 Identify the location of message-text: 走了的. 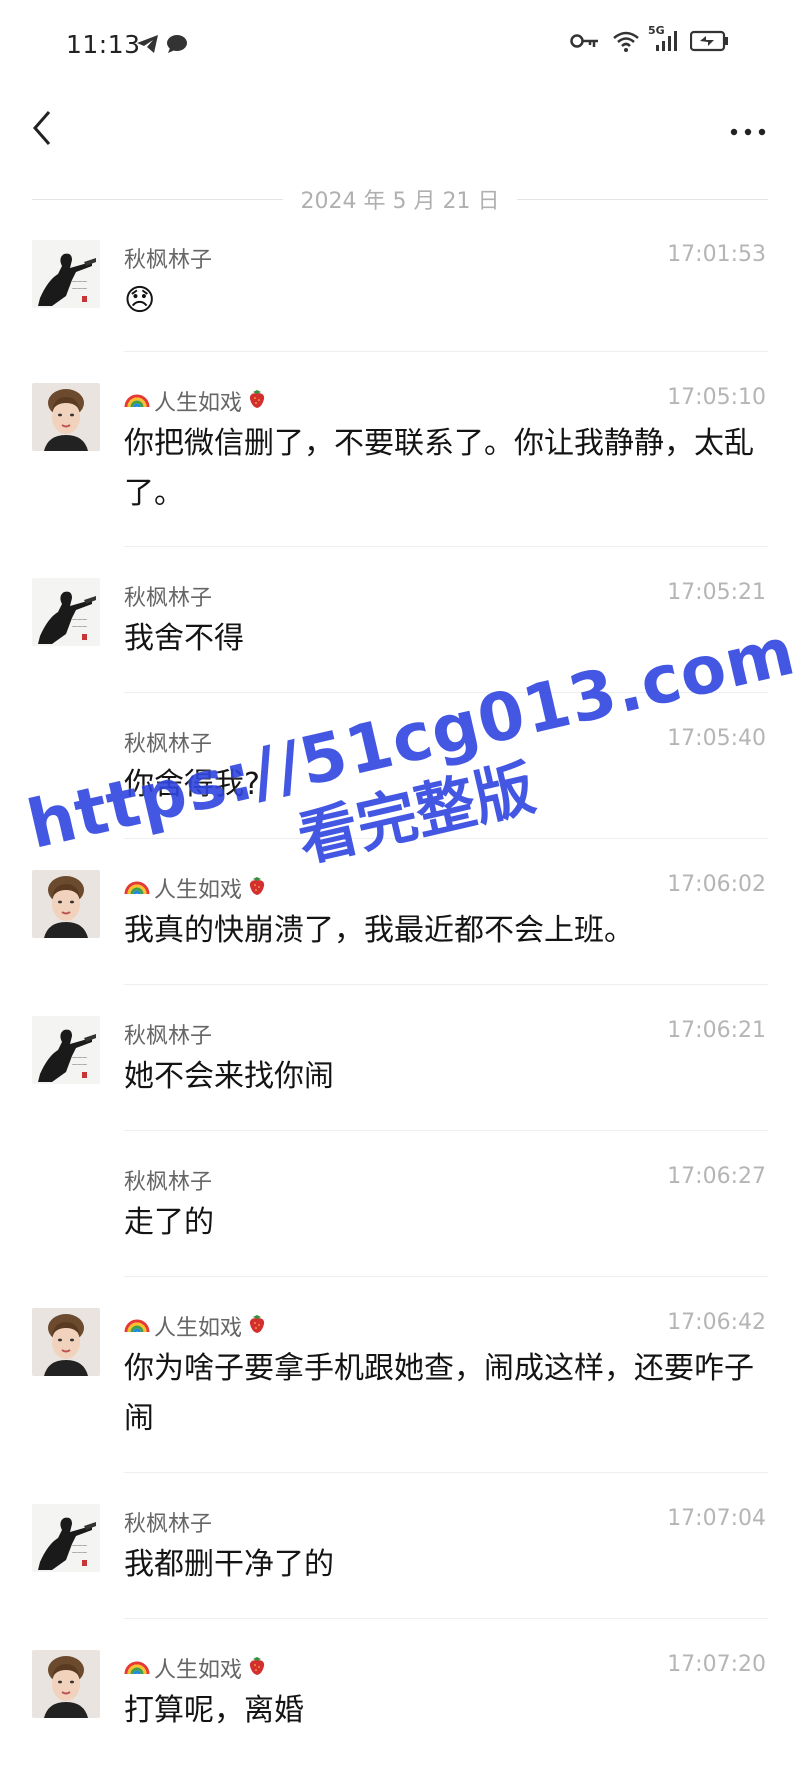
(169, 1222).